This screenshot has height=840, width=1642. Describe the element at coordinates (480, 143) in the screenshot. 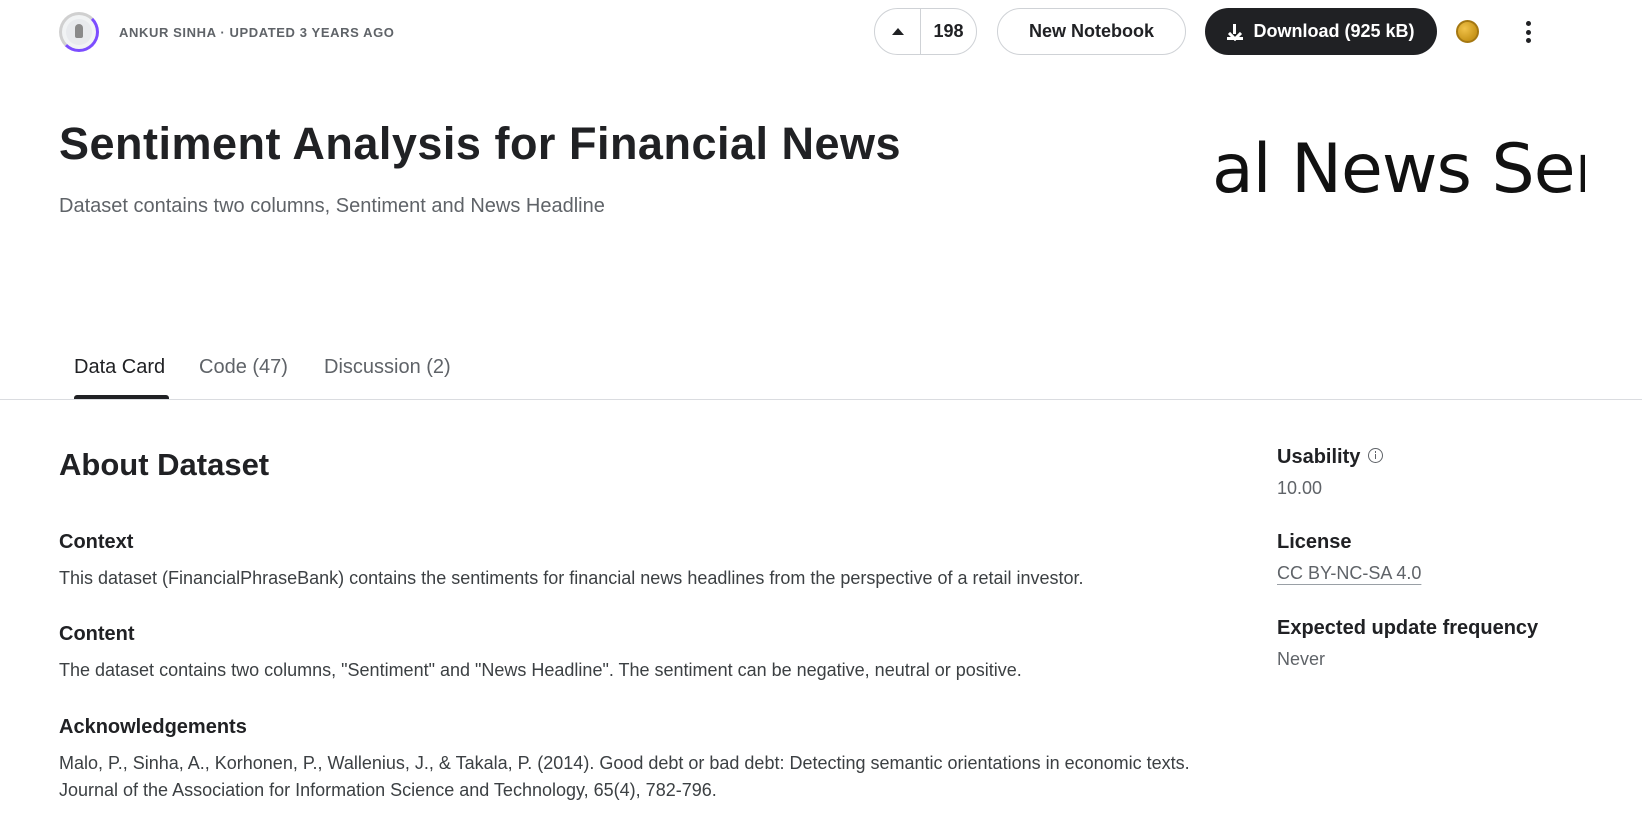

I see `page-title: Sentiment Analysis for Financial News` at that location.